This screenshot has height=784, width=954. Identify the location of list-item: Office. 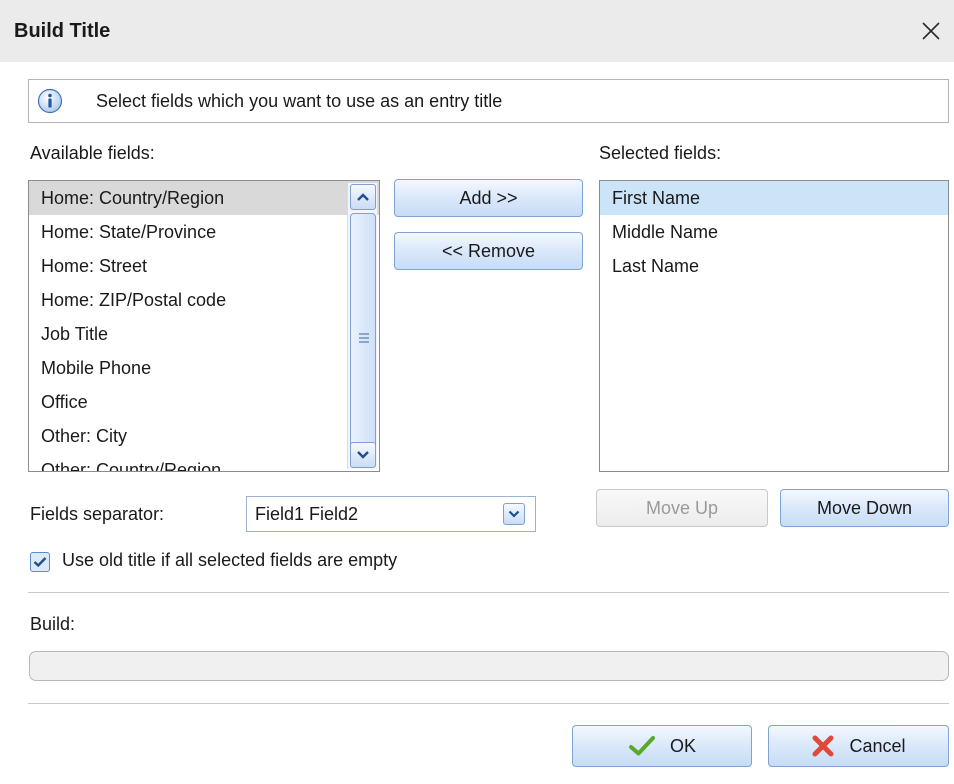
(204, 402).